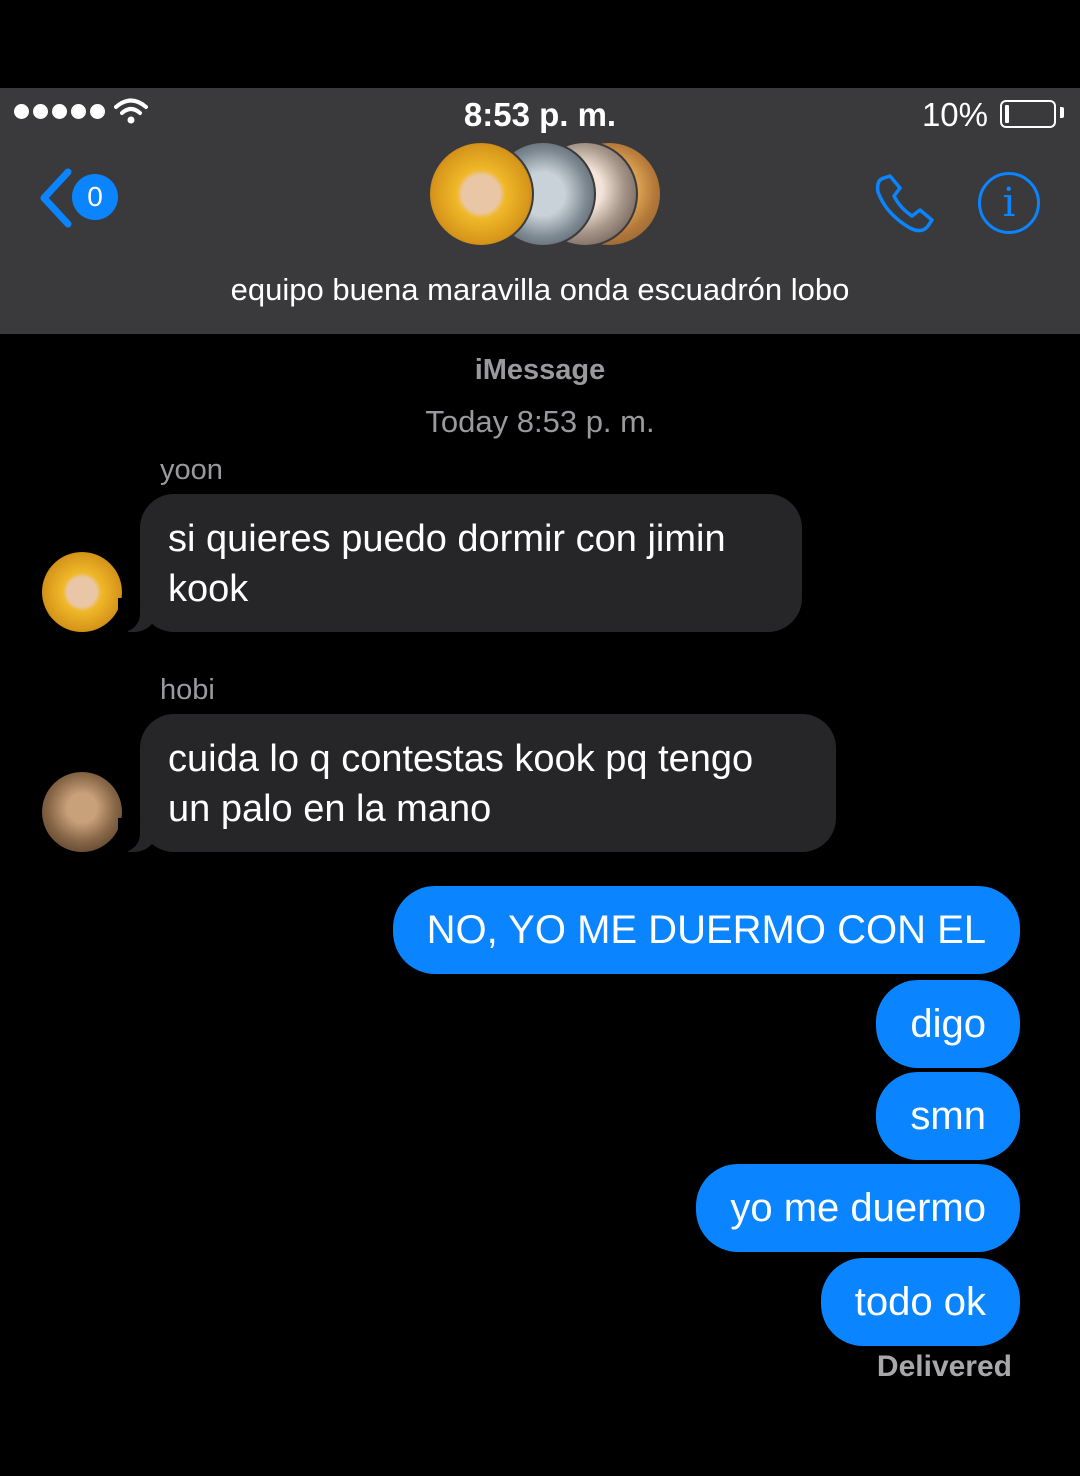 This screenshot has height=1476, width=1080. I want to click on phone-icon, so click(905, 204).